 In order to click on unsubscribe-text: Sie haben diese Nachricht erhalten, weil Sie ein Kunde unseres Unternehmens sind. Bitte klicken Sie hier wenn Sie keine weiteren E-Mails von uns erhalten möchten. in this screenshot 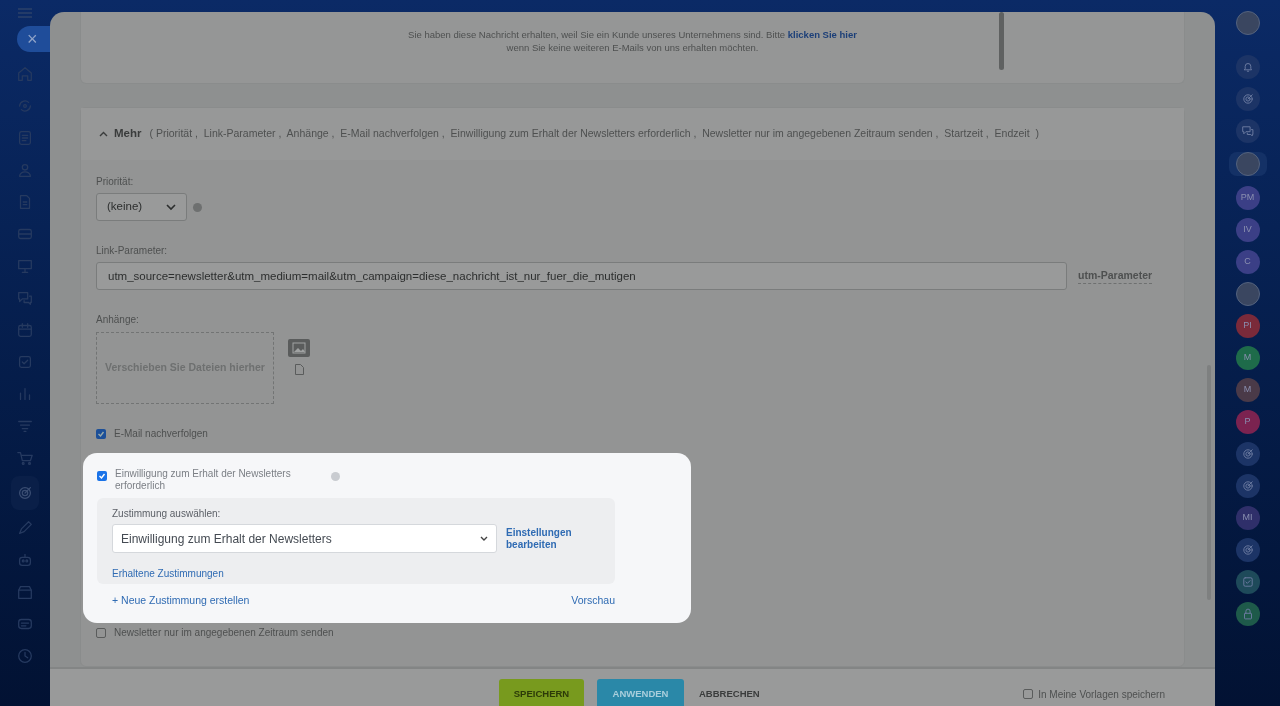, I will do `click(632, 41)`.